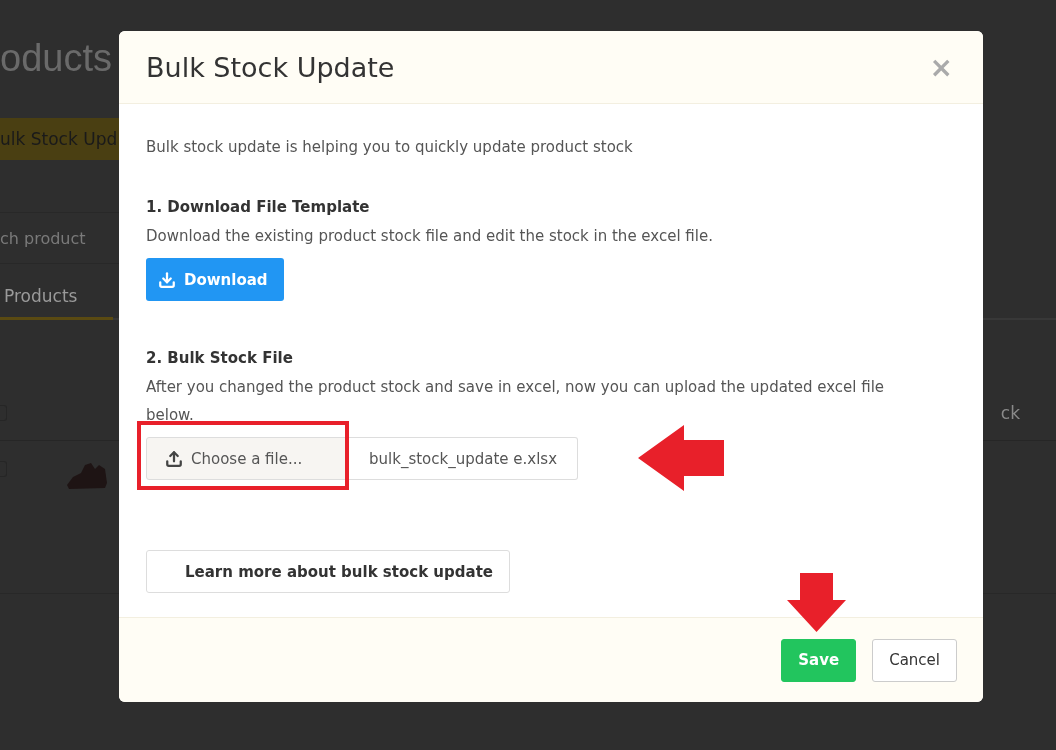 The width and height of the screenshot is (1056, 750). Describe the element at coordinates (429, 236) in the screenshot. I see `step-description: Download the existing product stock file and edit the stock in the excel file.` at that location.